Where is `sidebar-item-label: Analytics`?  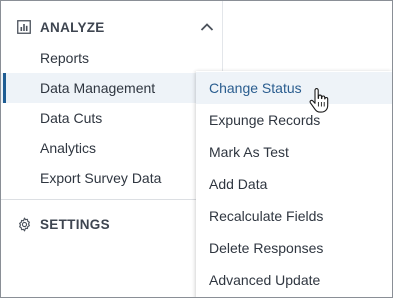
sidebar-item-label: Analytics is located at coordinates (68, 148).